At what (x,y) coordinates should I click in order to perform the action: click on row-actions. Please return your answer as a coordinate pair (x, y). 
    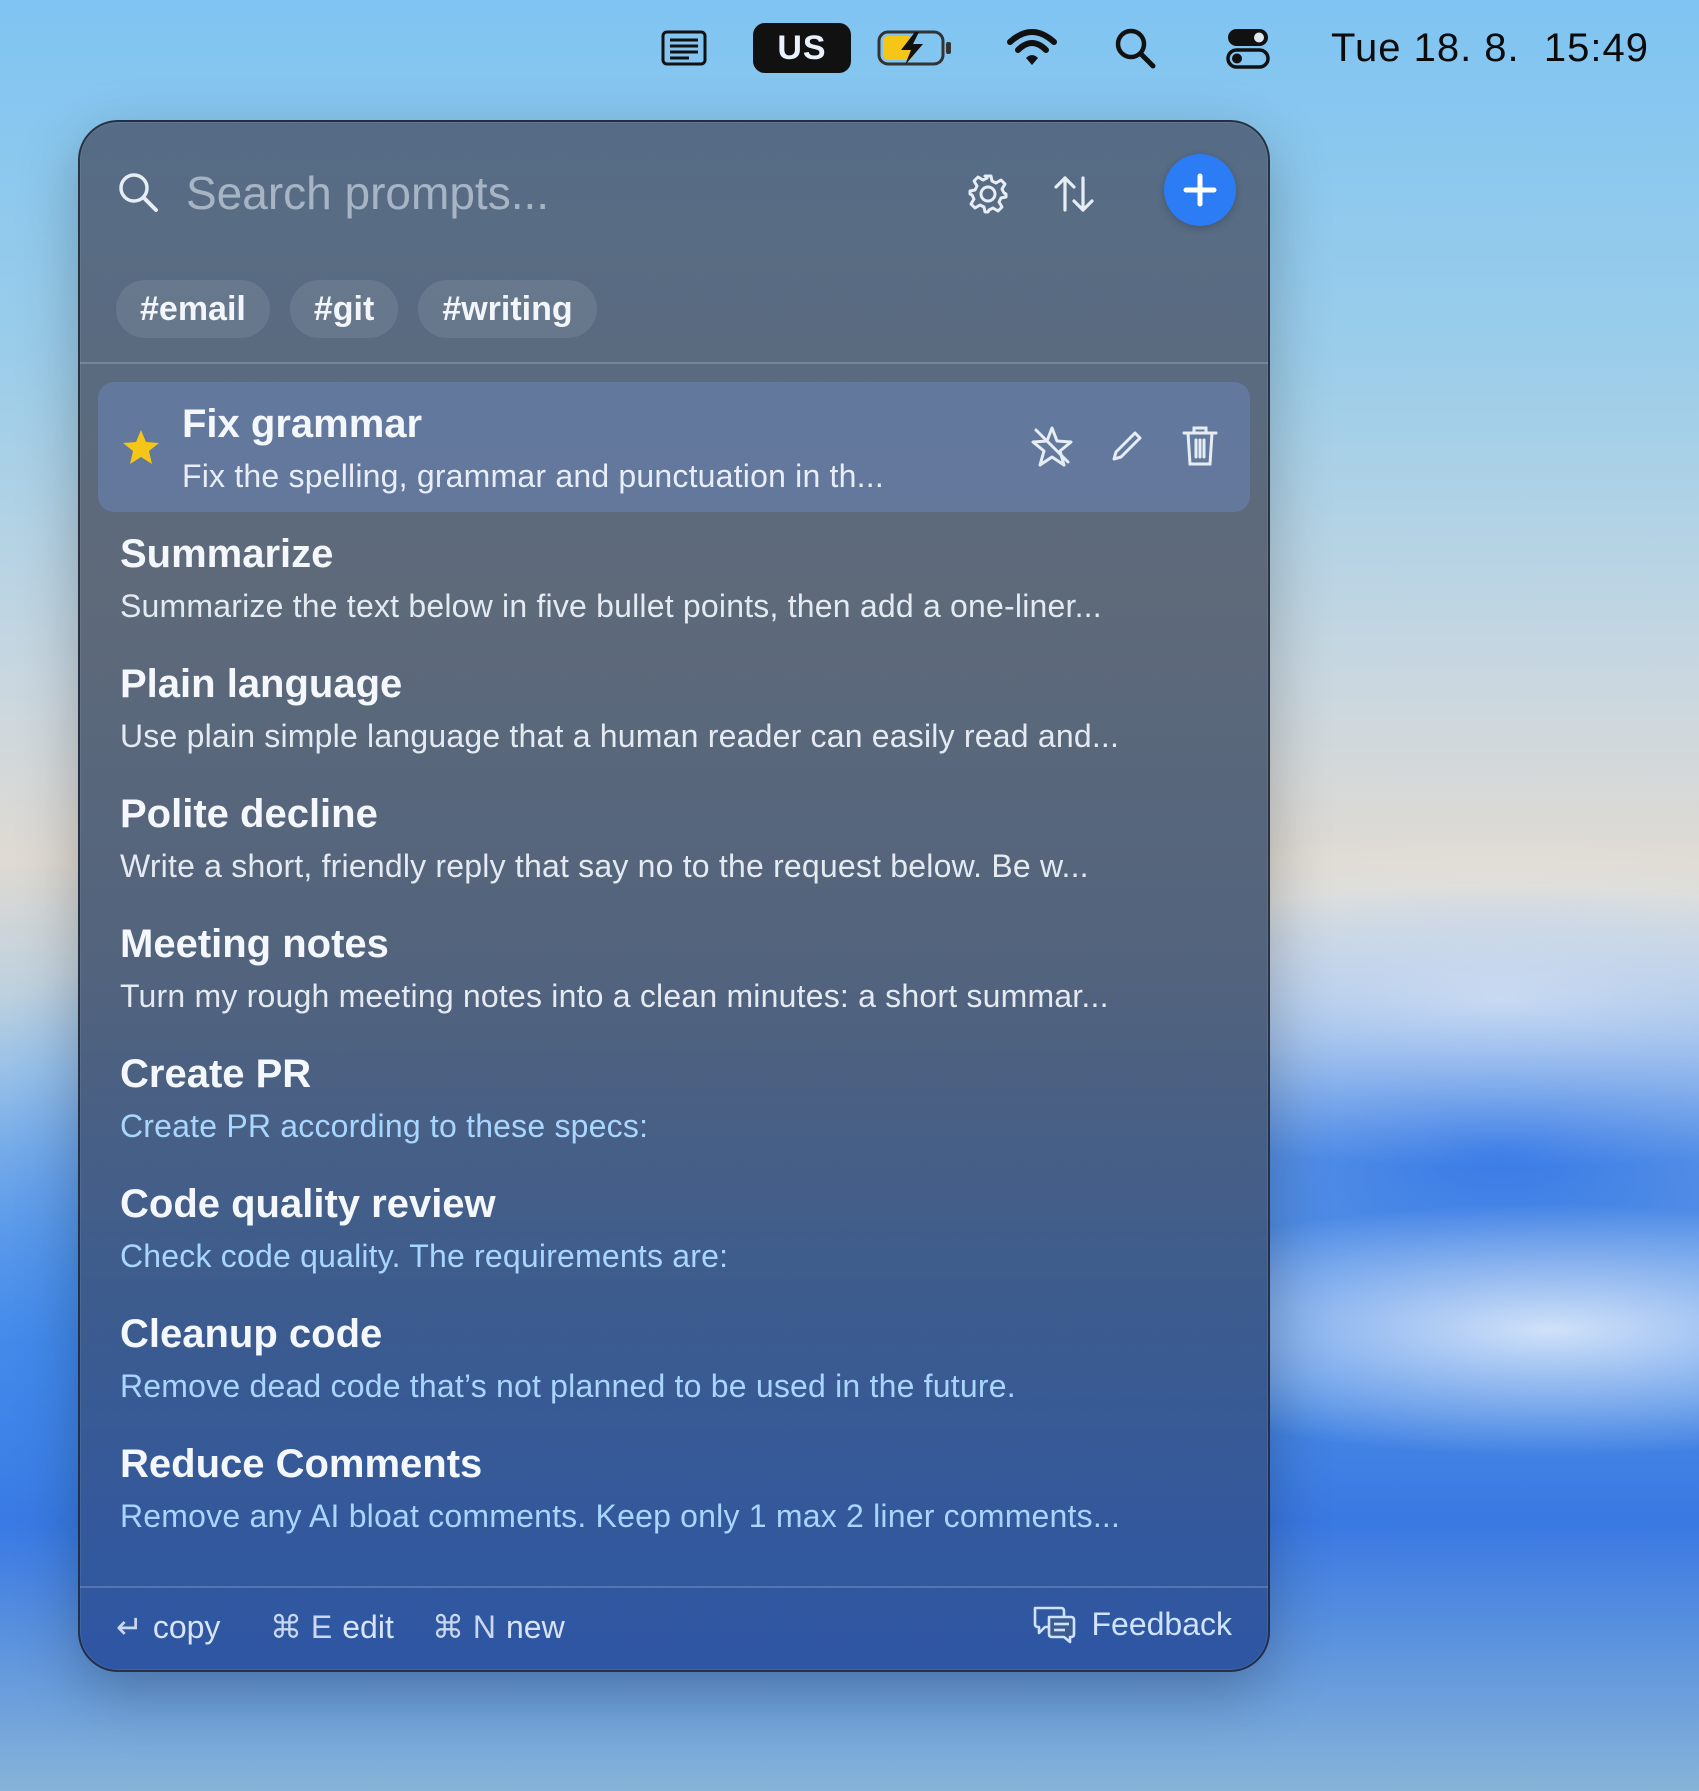
    Looking at the image, I should click on (1126, 446).